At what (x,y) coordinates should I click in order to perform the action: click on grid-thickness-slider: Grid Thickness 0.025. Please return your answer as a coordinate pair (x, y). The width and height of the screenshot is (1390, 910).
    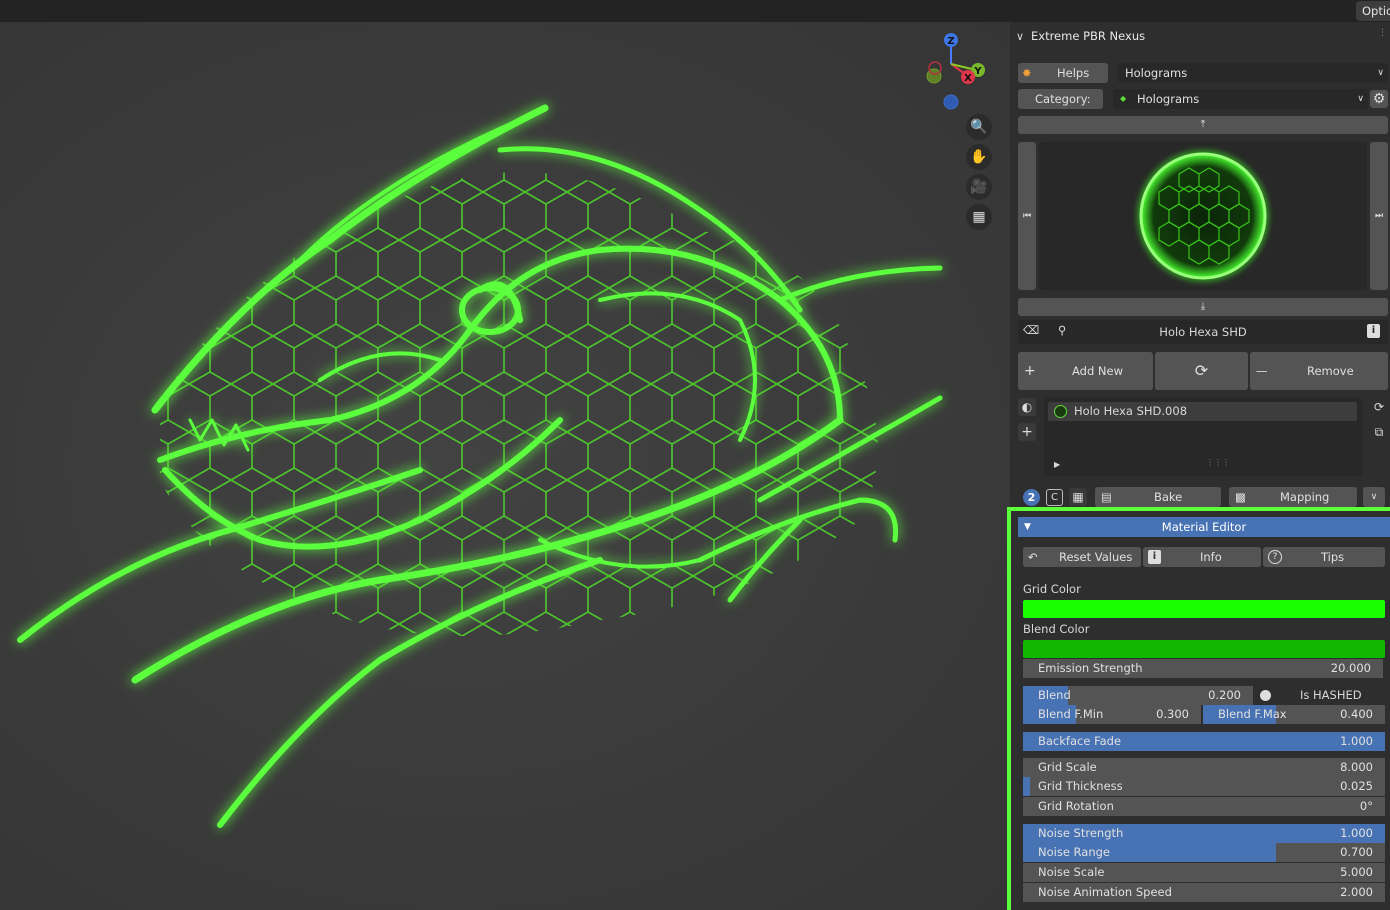
    Looking at the image, I should click on (1204, 786).